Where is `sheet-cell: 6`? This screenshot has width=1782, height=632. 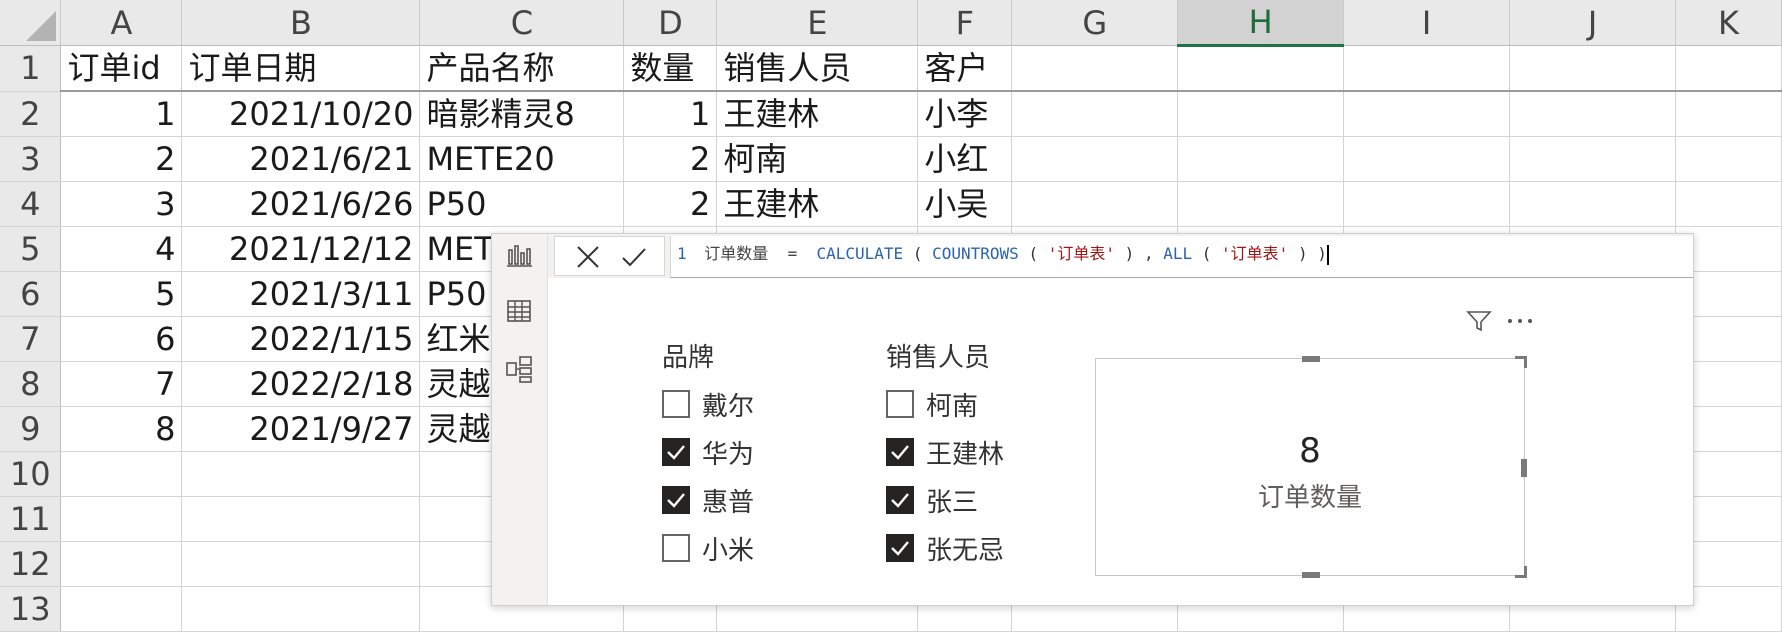
sheet-cell: 6 is located at coordinates (121, 339).